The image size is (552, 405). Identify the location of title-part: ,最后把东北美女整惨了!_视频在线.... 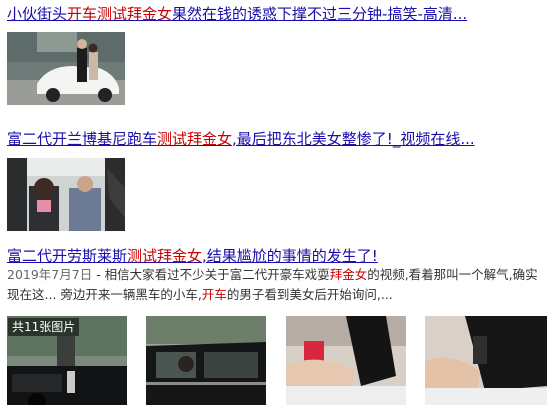
(353, 139).